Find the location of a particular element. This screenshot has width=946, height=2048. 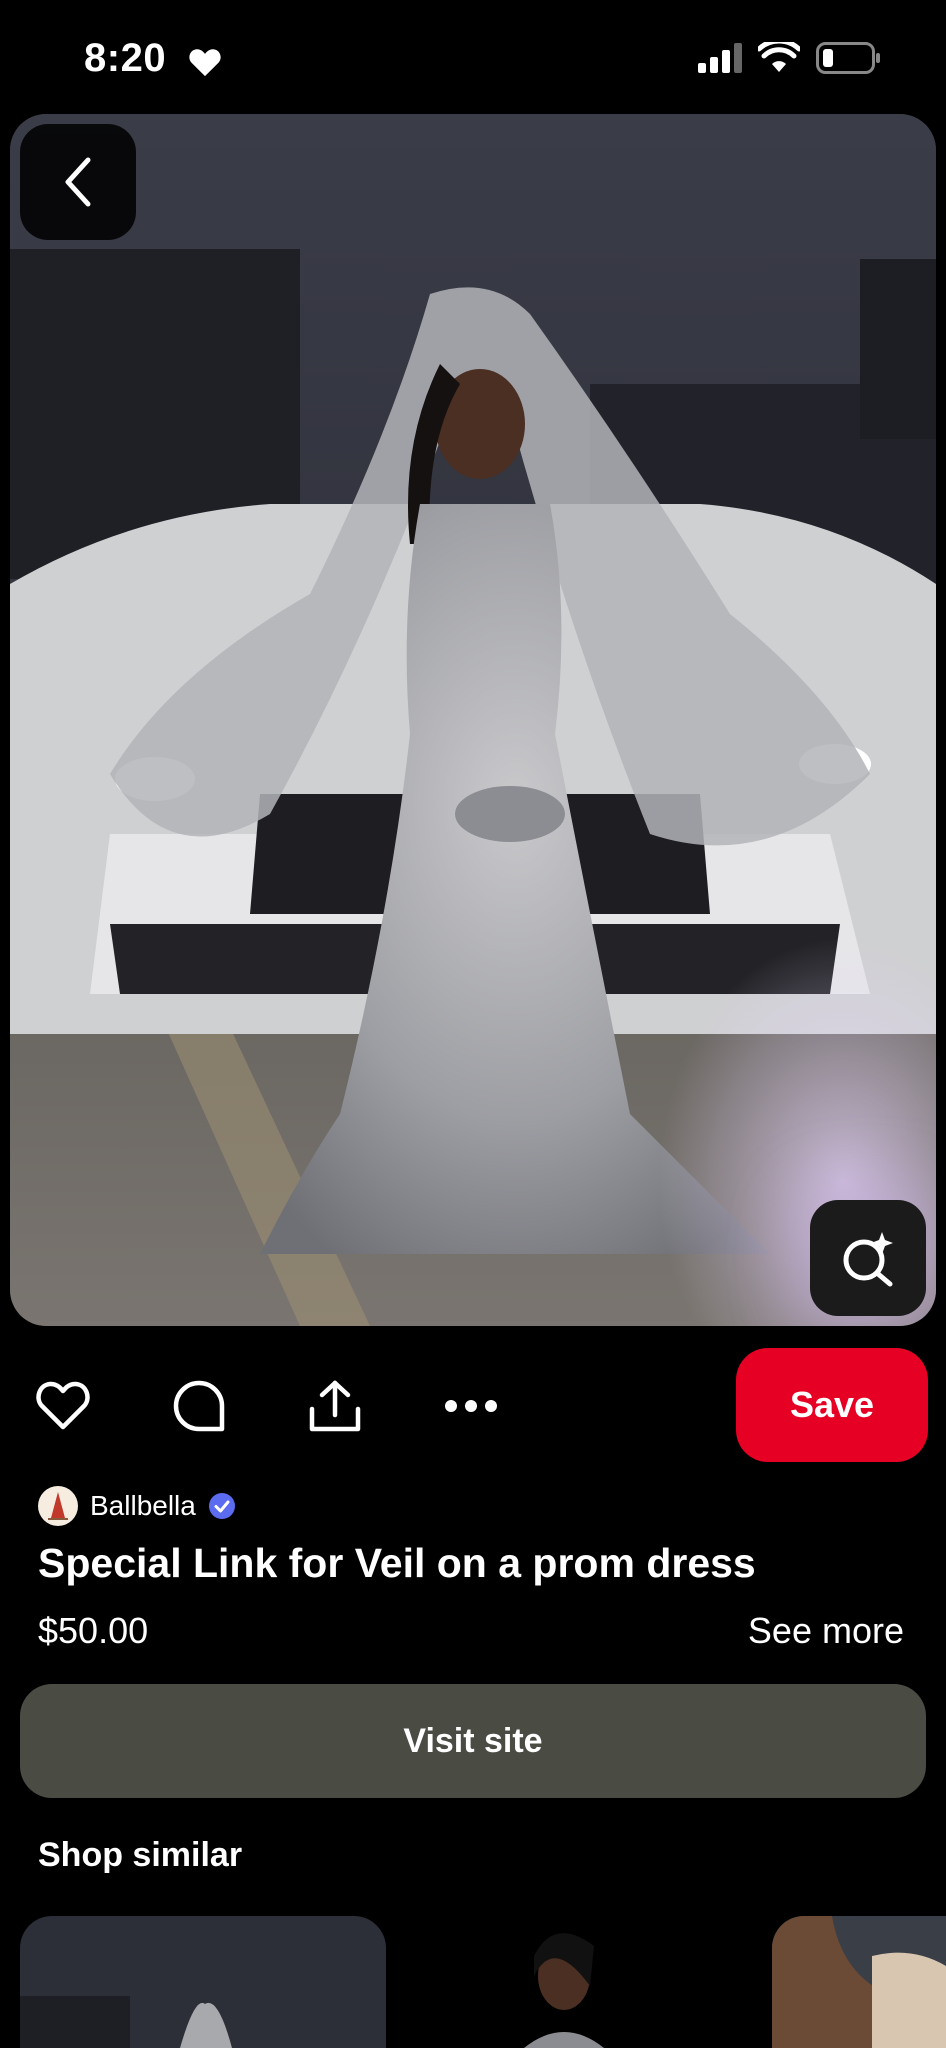

visit-site-button: Visit site is located at coordinates (473, 1741).